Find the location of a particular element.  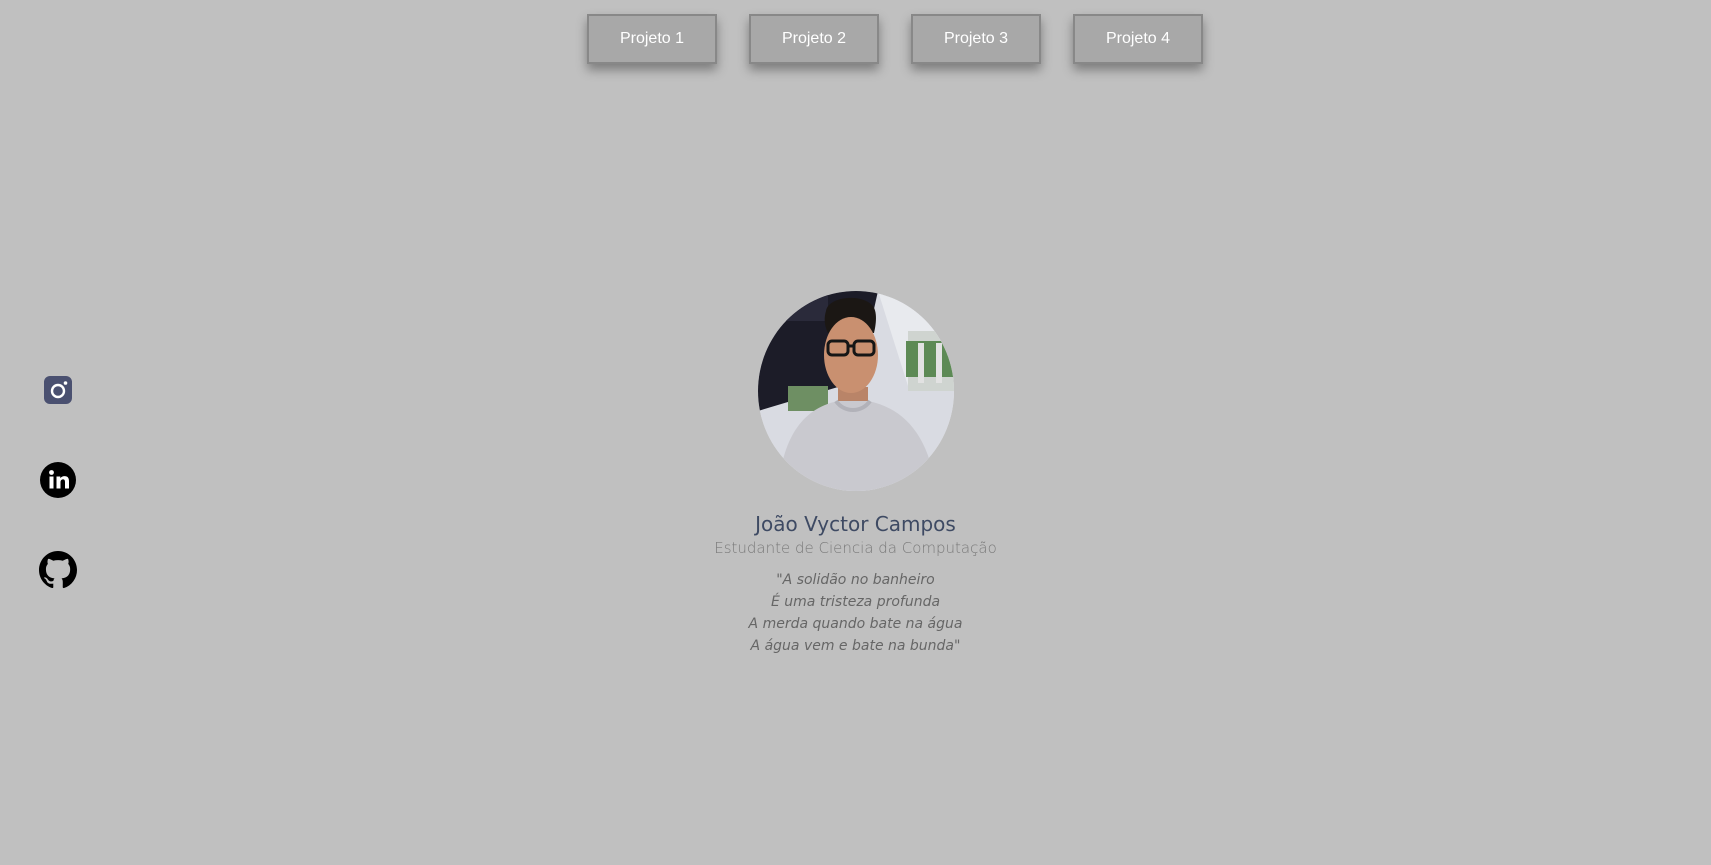

project-nav: Projeto 1 Projeto 2 Projeto 3 Projeto 4 is located at coordinates (895, 39).